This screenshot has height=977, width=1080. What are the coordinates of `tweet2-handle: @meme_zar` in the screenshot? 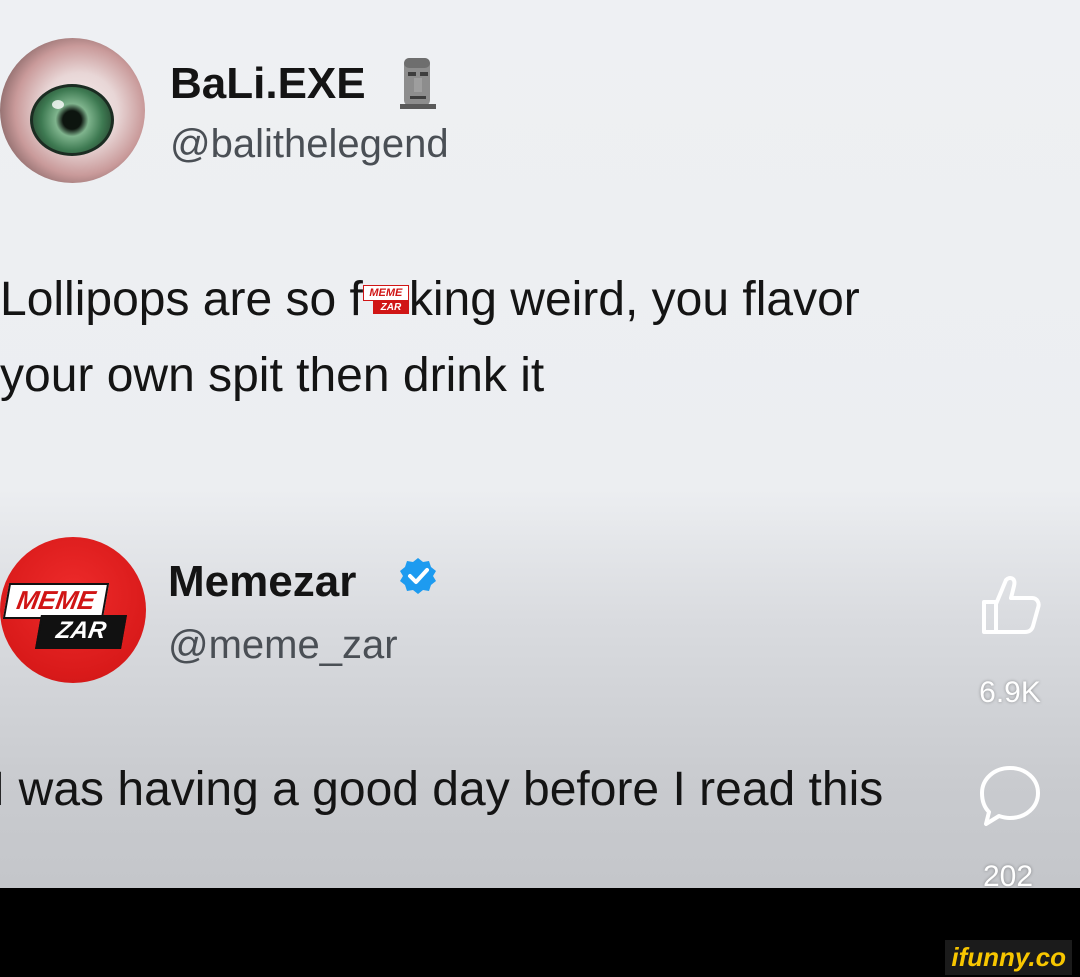 It's located at (283, 645).